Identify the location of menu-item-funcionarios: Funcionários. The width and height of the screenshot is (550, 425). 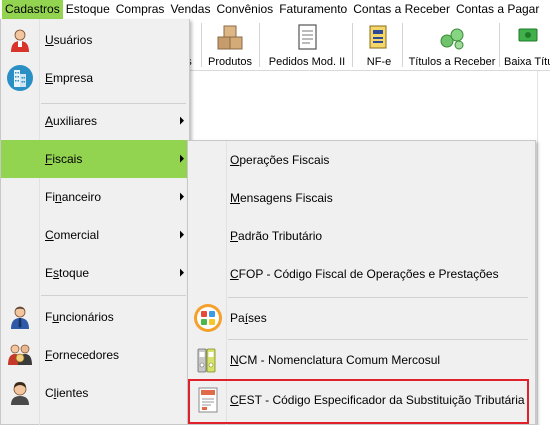
(95, 317).